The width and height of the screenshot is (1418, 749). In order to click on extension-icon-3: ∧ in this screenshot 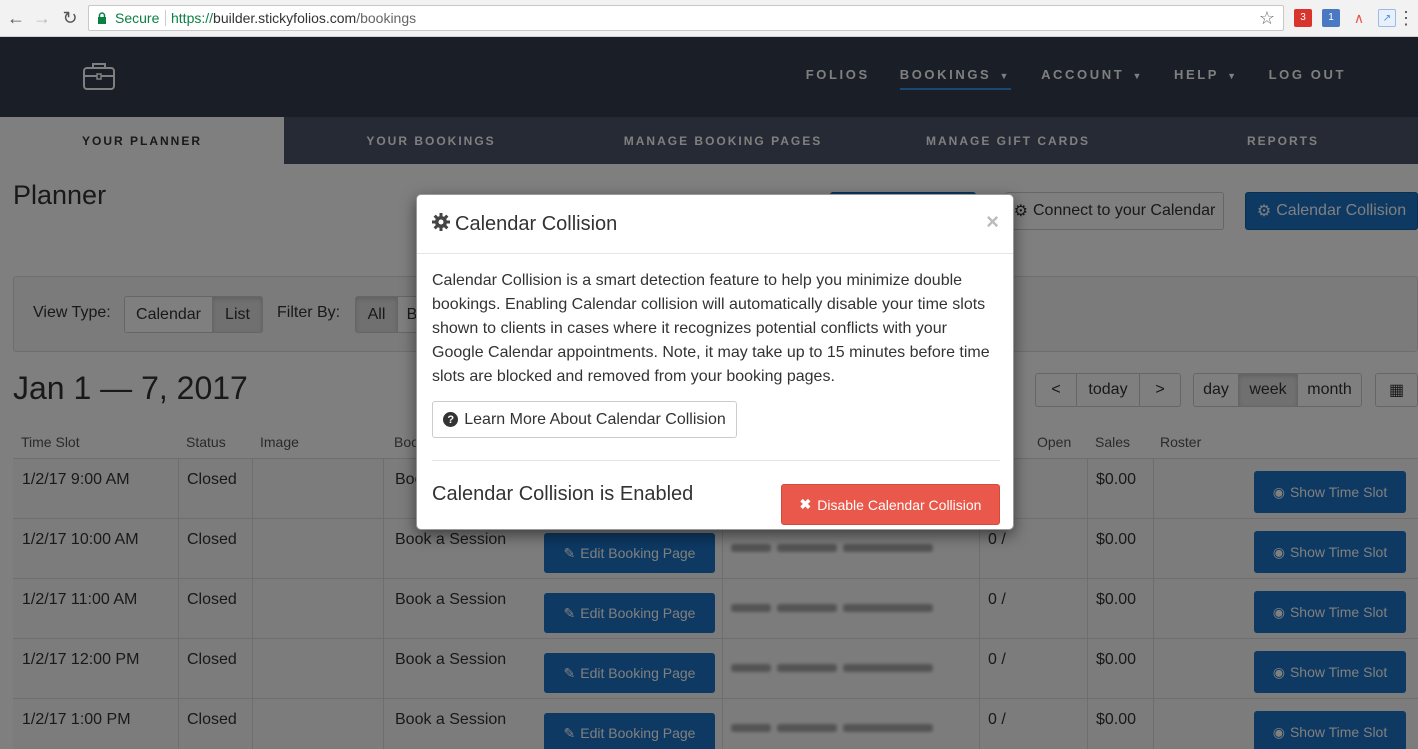, I will do `click(1359, 18)`.